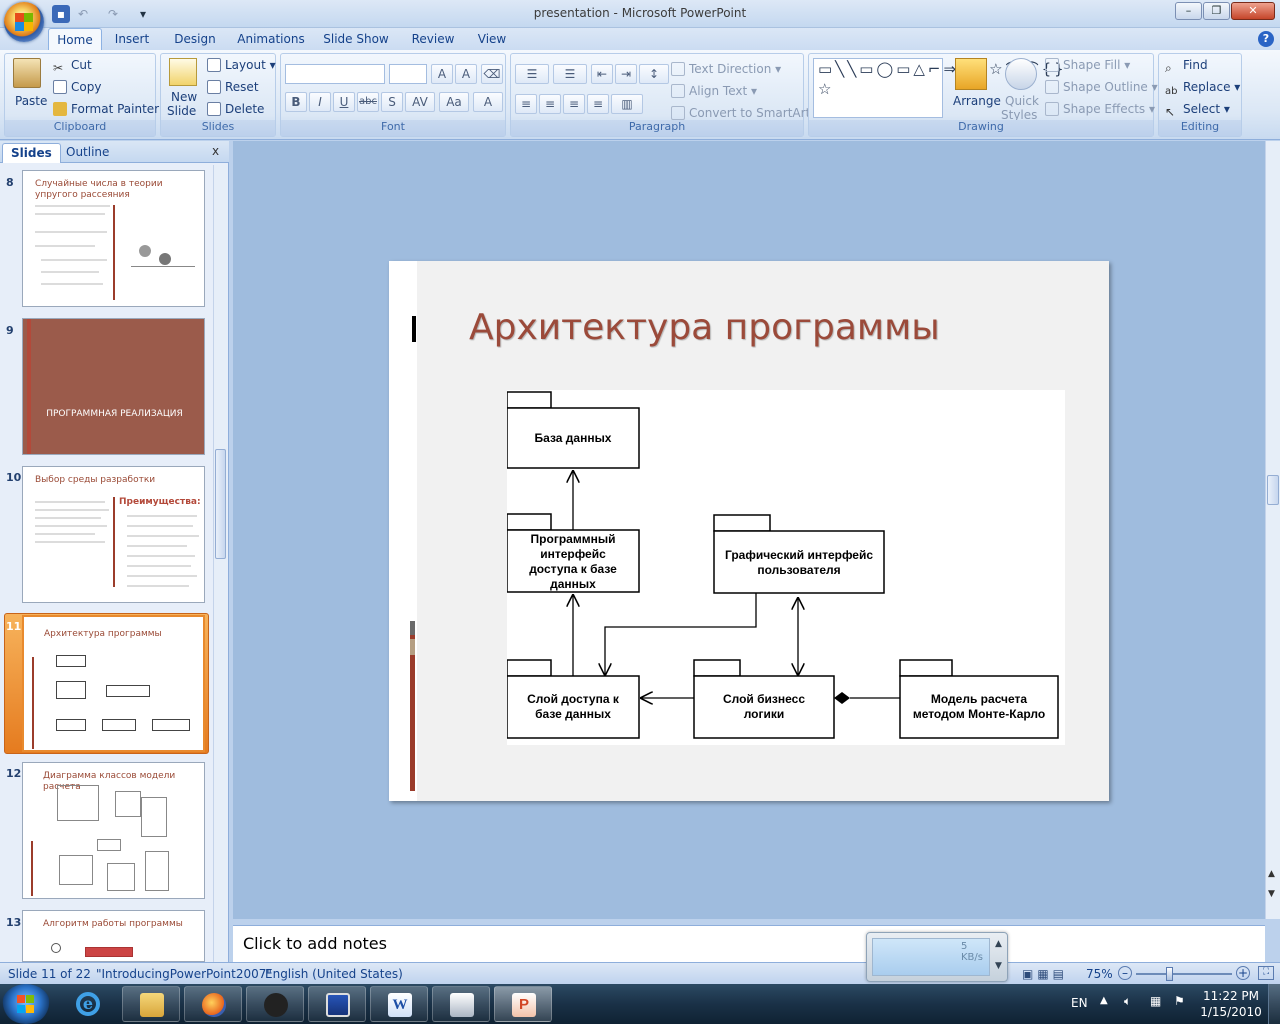  What do you see at coordinates (26, 1004) in the screenshot?
I see `start-button` at bounding box center [26, 1004].